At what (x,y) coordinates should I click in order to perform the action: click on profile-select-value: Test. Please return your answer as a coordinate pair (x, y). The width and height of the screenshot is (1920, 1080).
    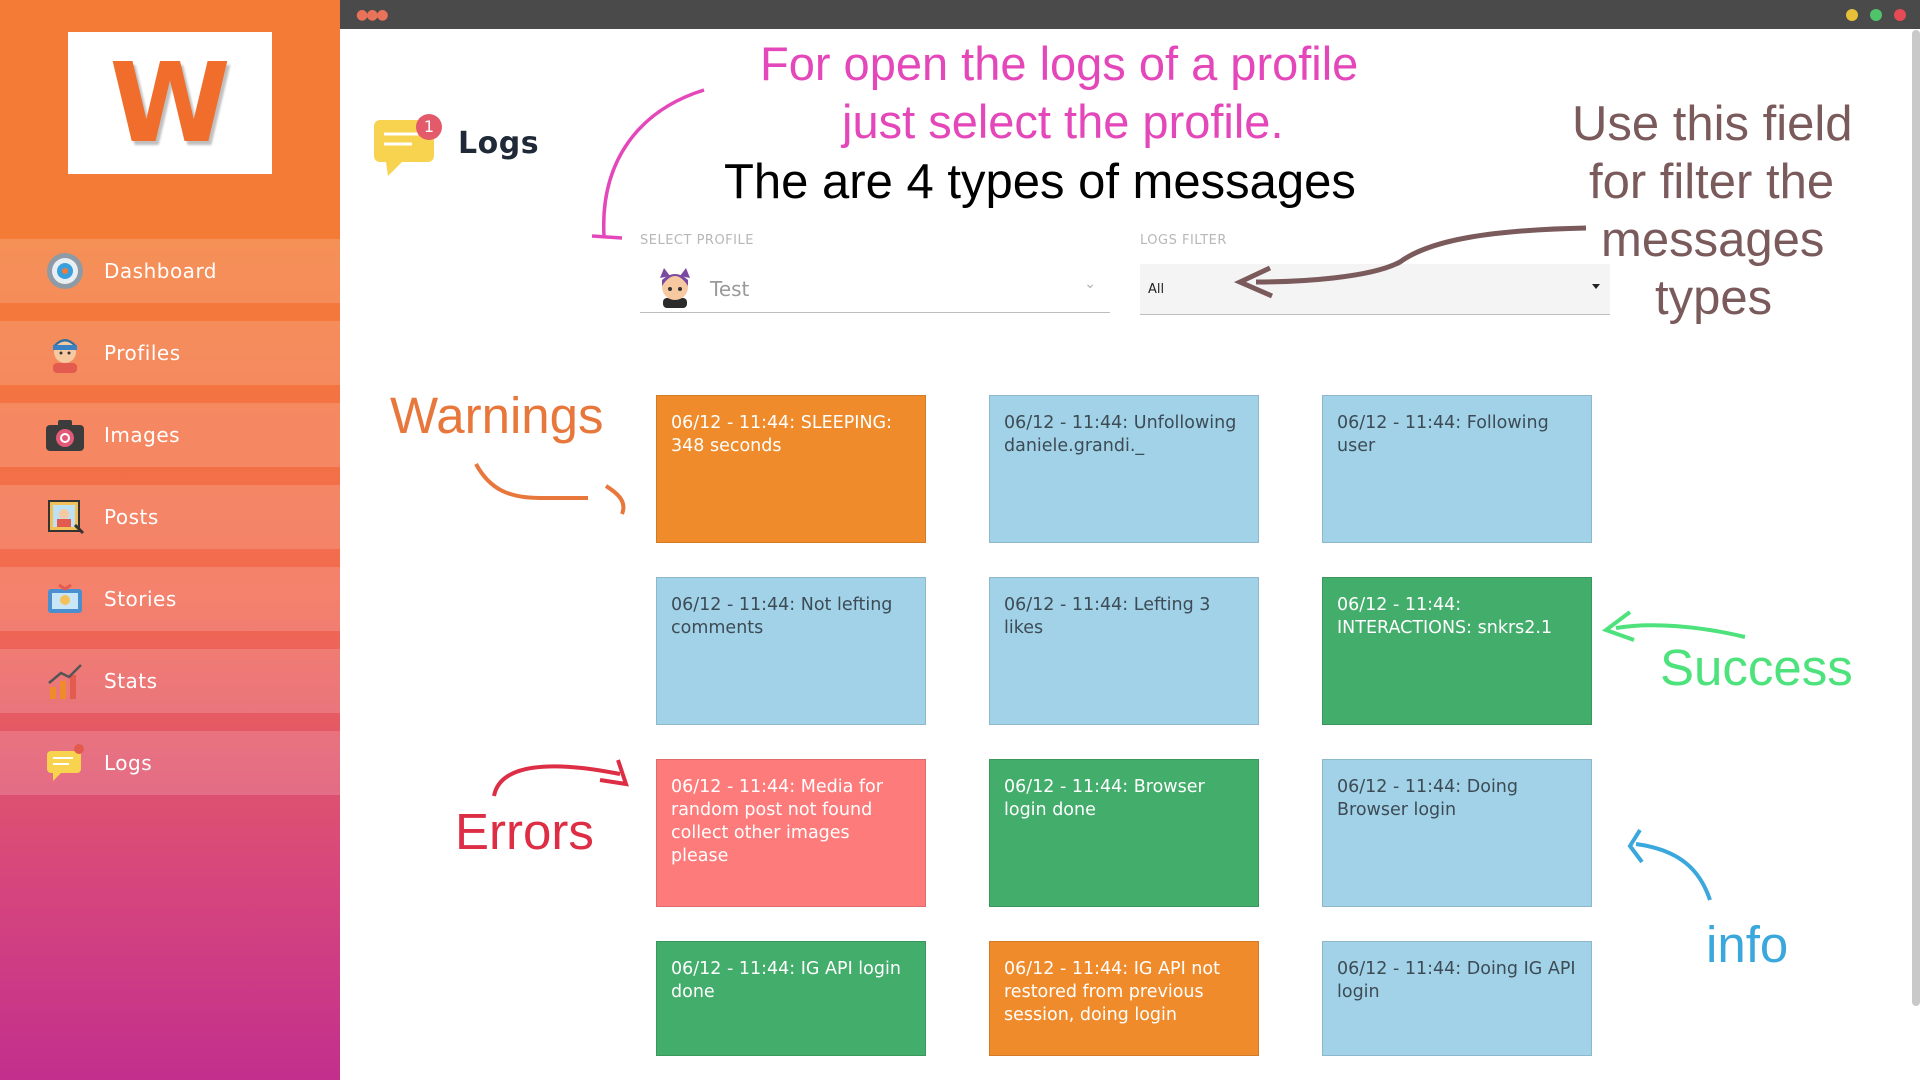
    Looking at the image, I should click on (730, 289).